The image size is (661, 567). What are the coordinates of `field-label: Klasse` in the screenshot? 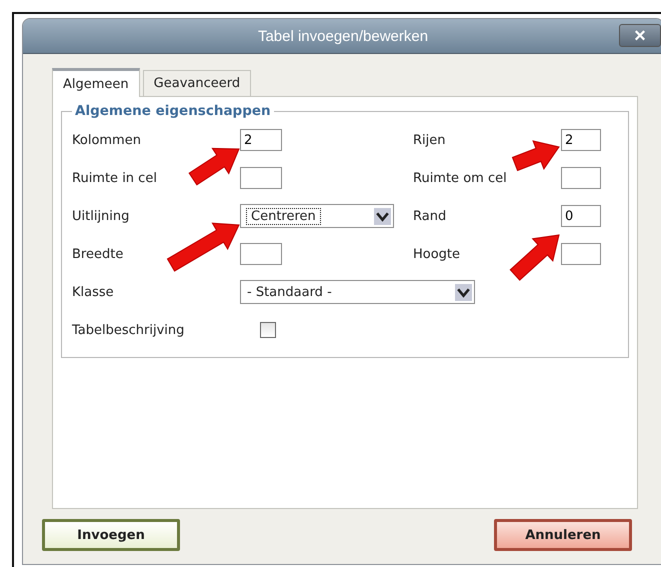 It's located at (93, 292).